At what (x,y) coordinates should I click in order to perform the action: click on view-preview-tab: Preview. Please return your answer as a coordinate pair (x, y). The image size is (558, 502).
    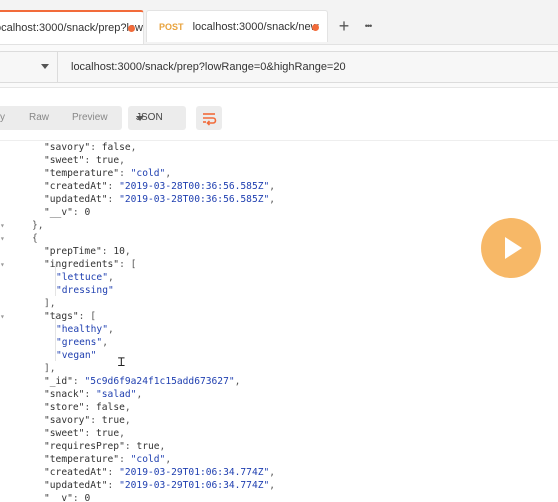
    Looking at the image, I should click on (90, 118).